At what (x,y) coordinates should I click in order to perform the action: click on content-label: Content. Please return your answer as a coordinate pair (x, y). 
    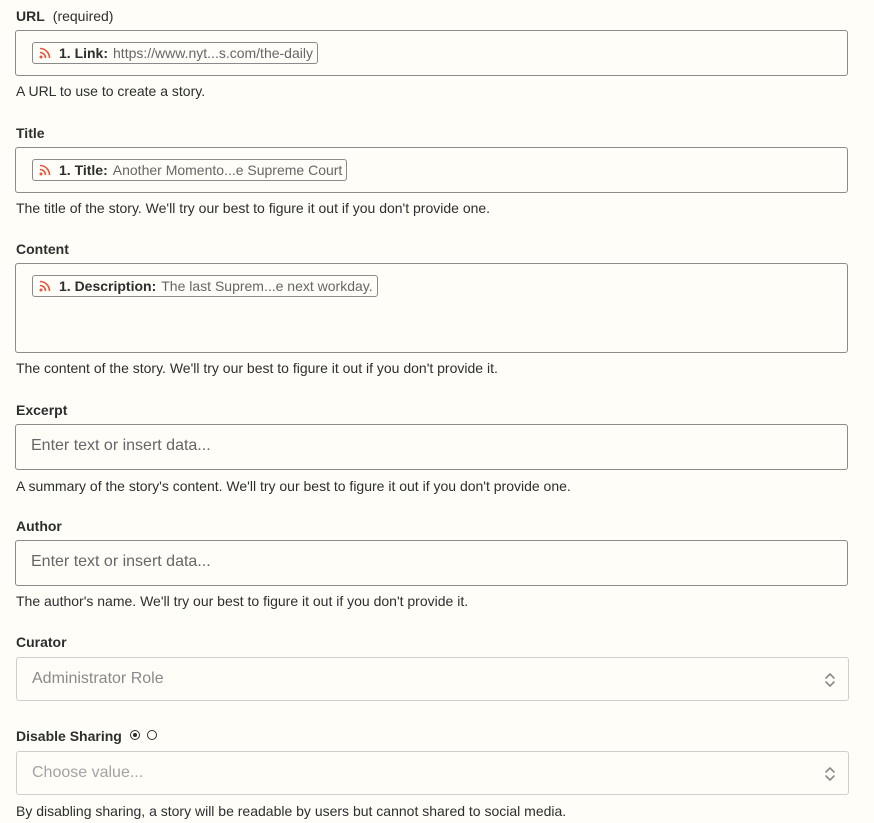
    Looking at the image, I should click on (42, 249).